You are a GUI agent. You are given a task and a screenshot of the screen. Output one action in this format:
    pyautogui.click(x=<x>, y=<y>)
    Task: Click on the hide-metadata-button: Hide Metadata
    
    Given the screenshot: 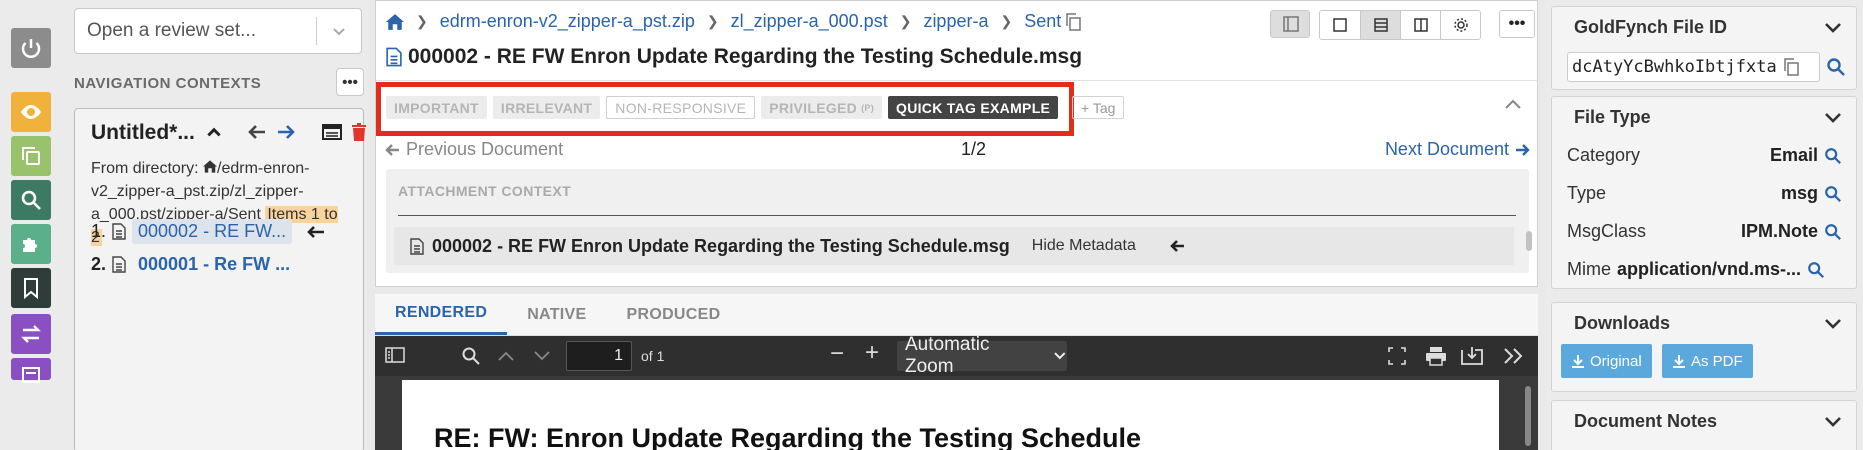 What is the action you would take?
    pyautogui.click(x=1084, y=246)
    